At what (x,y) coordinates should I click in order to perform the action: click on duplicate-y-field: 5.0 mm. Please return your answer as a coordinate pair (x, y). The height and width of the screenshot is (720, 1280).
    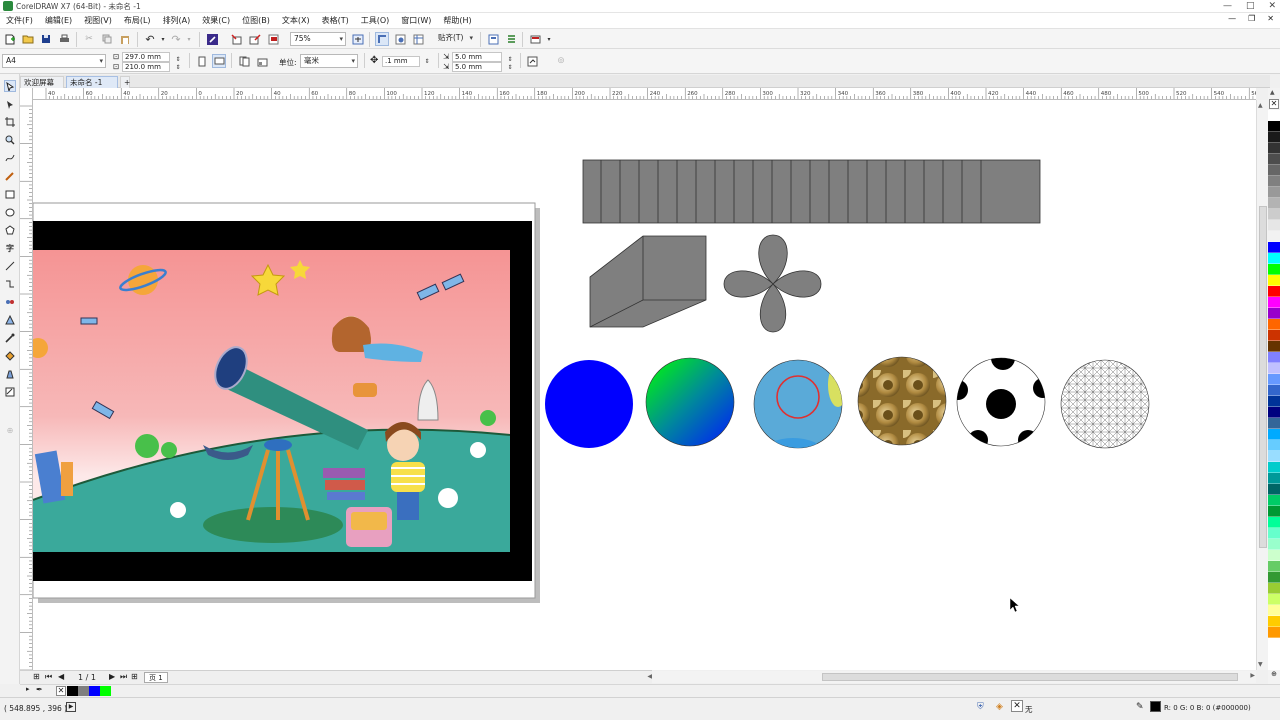
    Looking at the image, I should click on (477, 67).